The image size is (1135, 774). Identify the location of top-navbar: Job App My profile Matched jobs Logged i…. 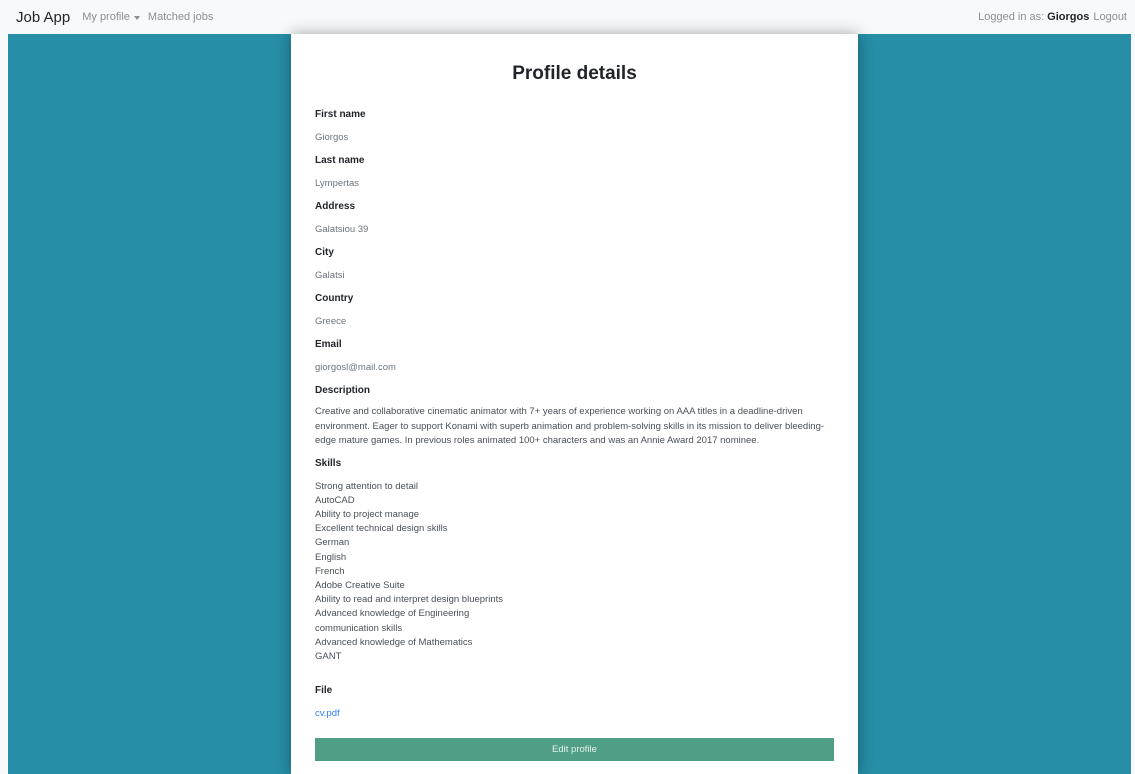
(567, 17).